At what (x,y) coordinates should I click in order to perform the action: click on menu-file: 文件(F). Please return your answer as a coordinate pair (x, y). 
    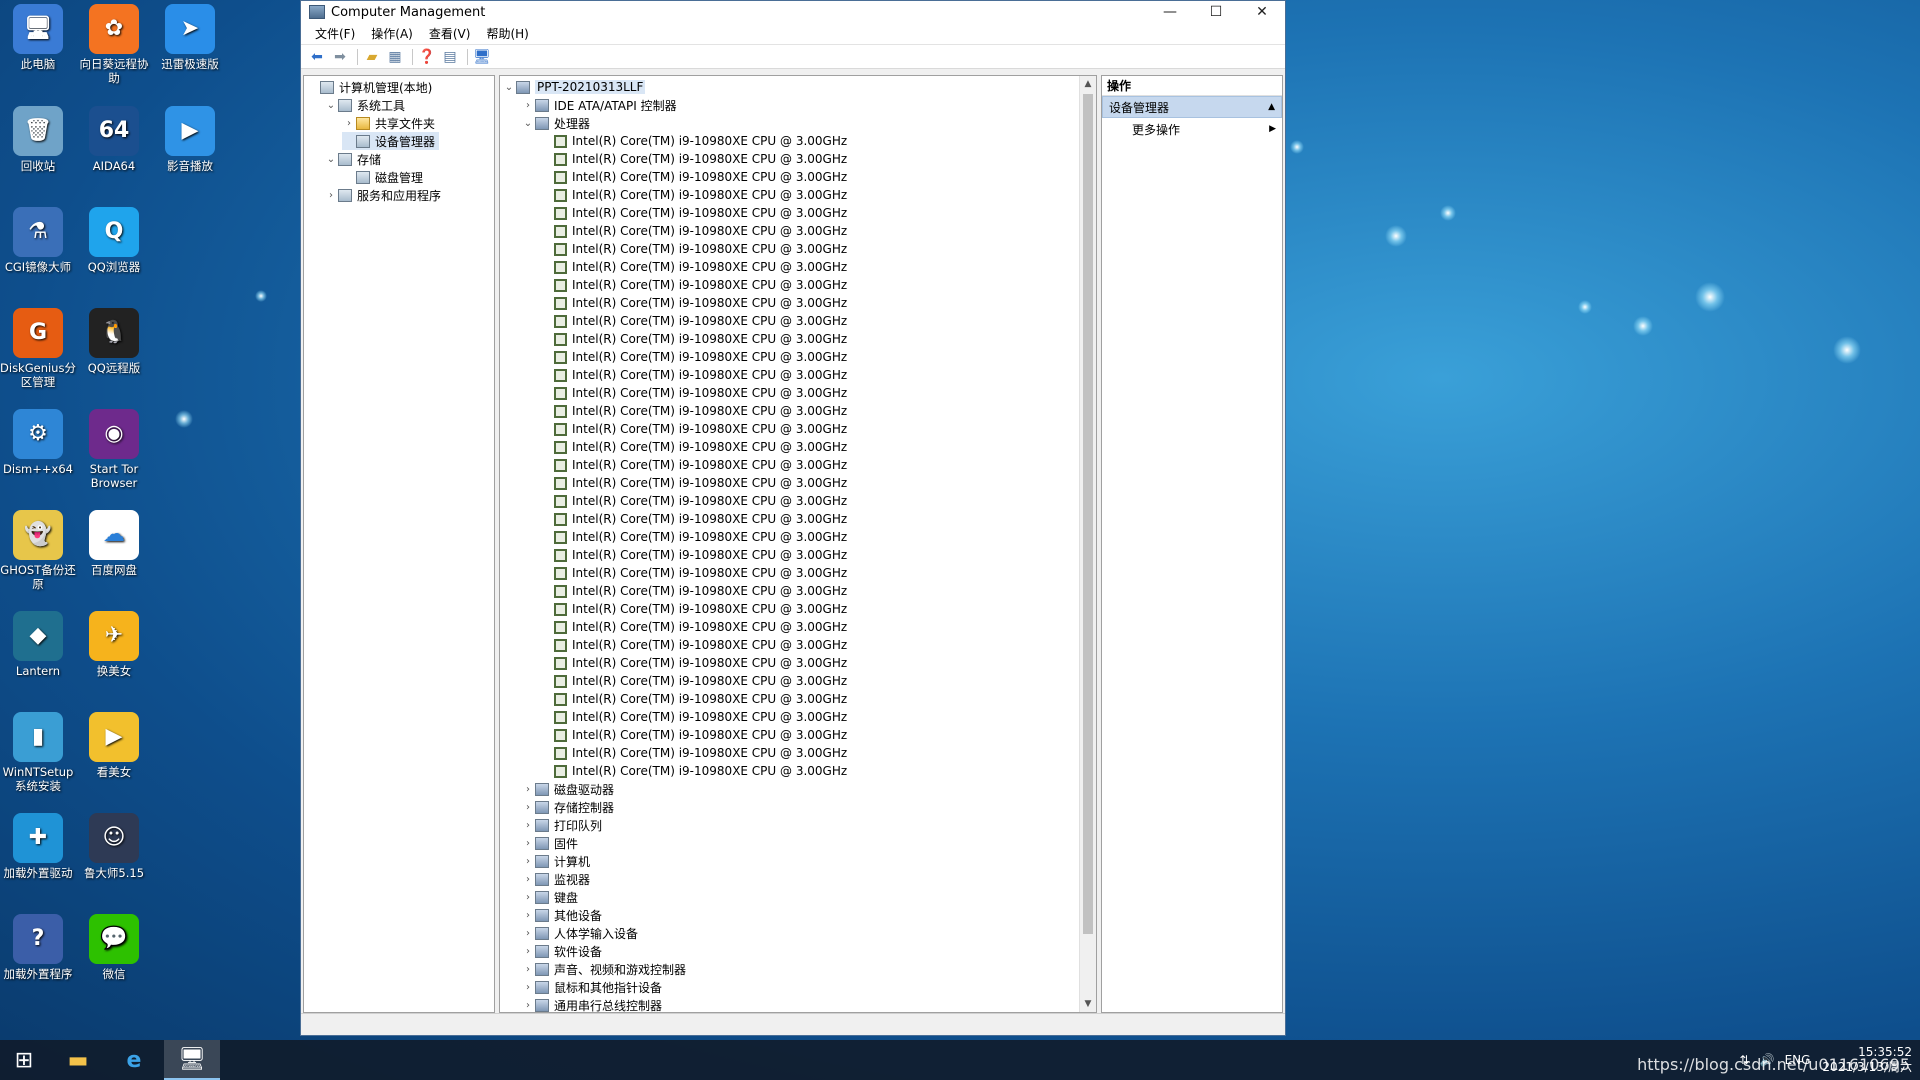
    Looking at the image, I should click on (335, 33).